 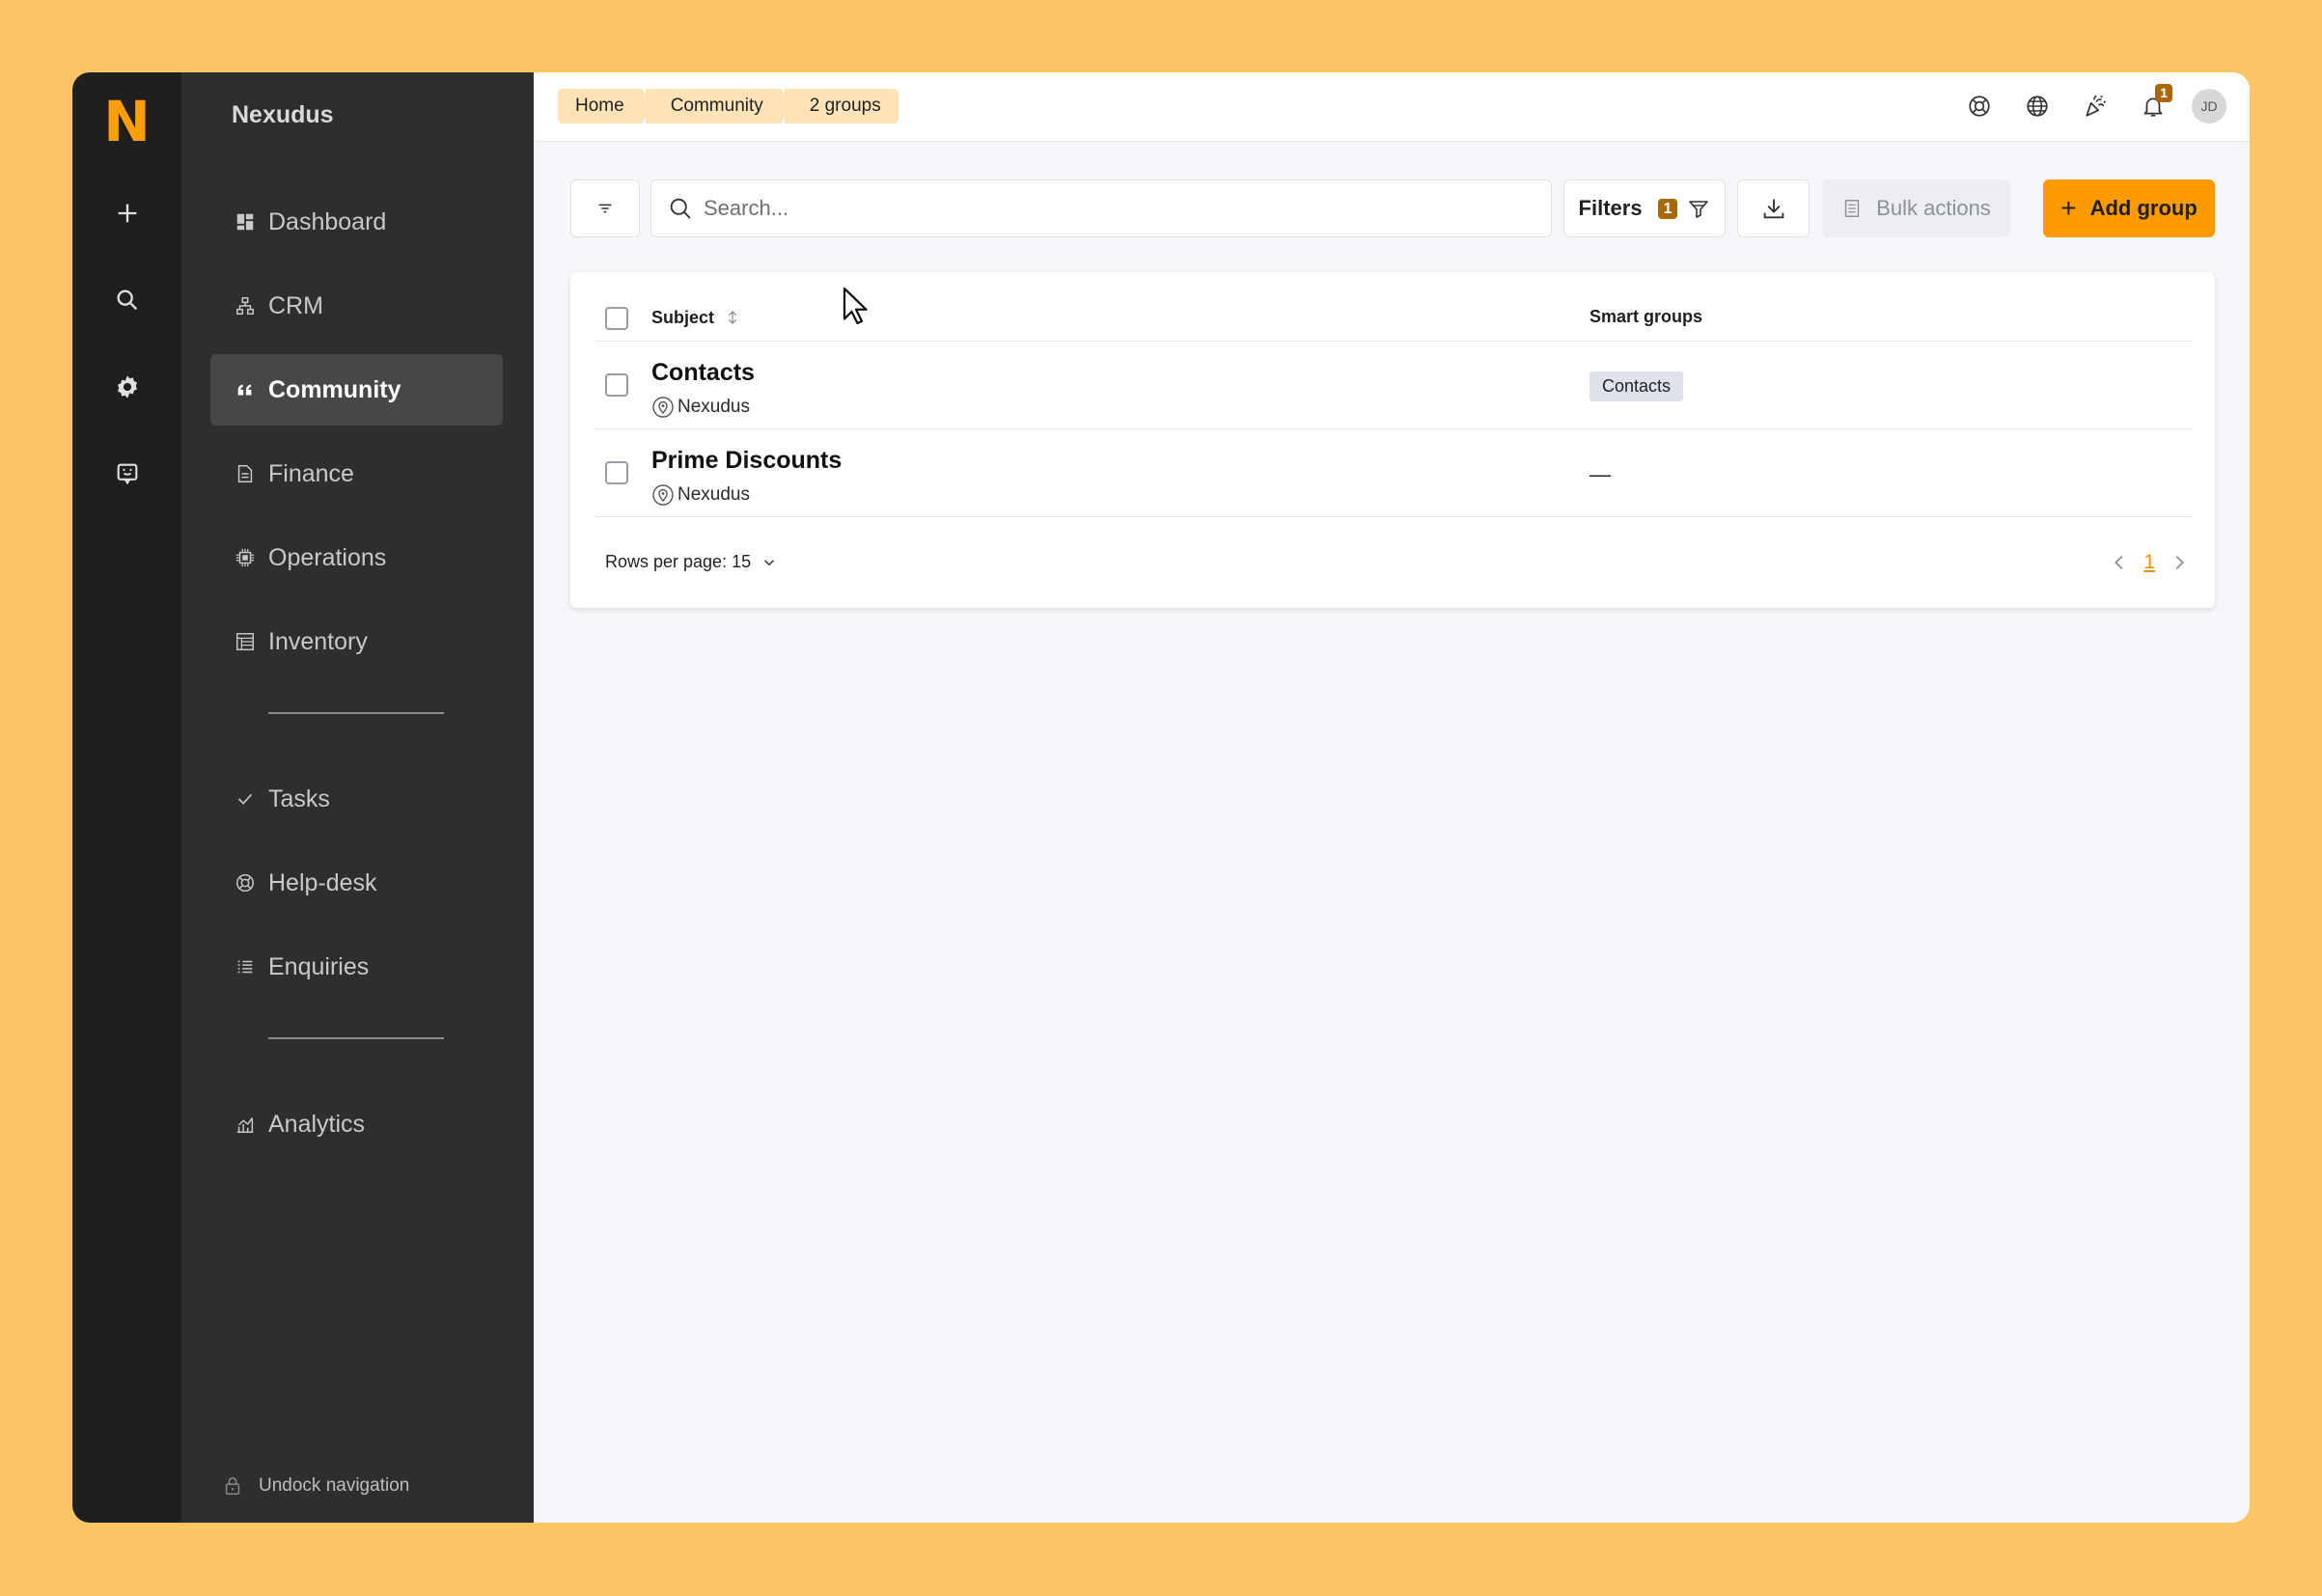 I want to click on column-filter-button, so click(x=605, y=208).